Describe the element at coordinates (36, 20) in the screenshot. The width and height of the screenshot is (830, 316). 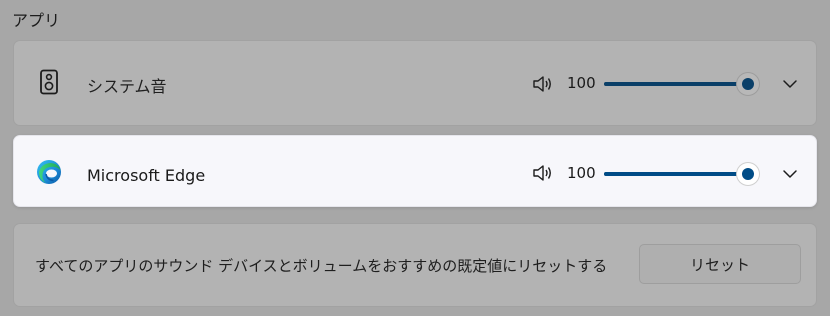
I see `section-title: アプリ` at that location.